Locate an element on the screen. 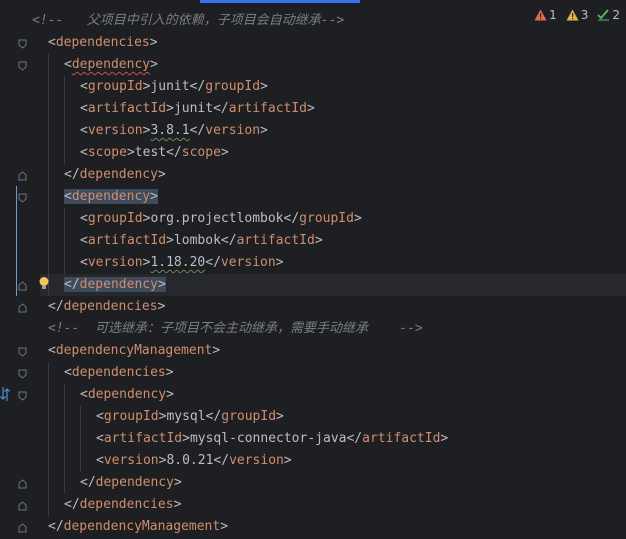  error-count: 1 is located at coordinates (545, 15).